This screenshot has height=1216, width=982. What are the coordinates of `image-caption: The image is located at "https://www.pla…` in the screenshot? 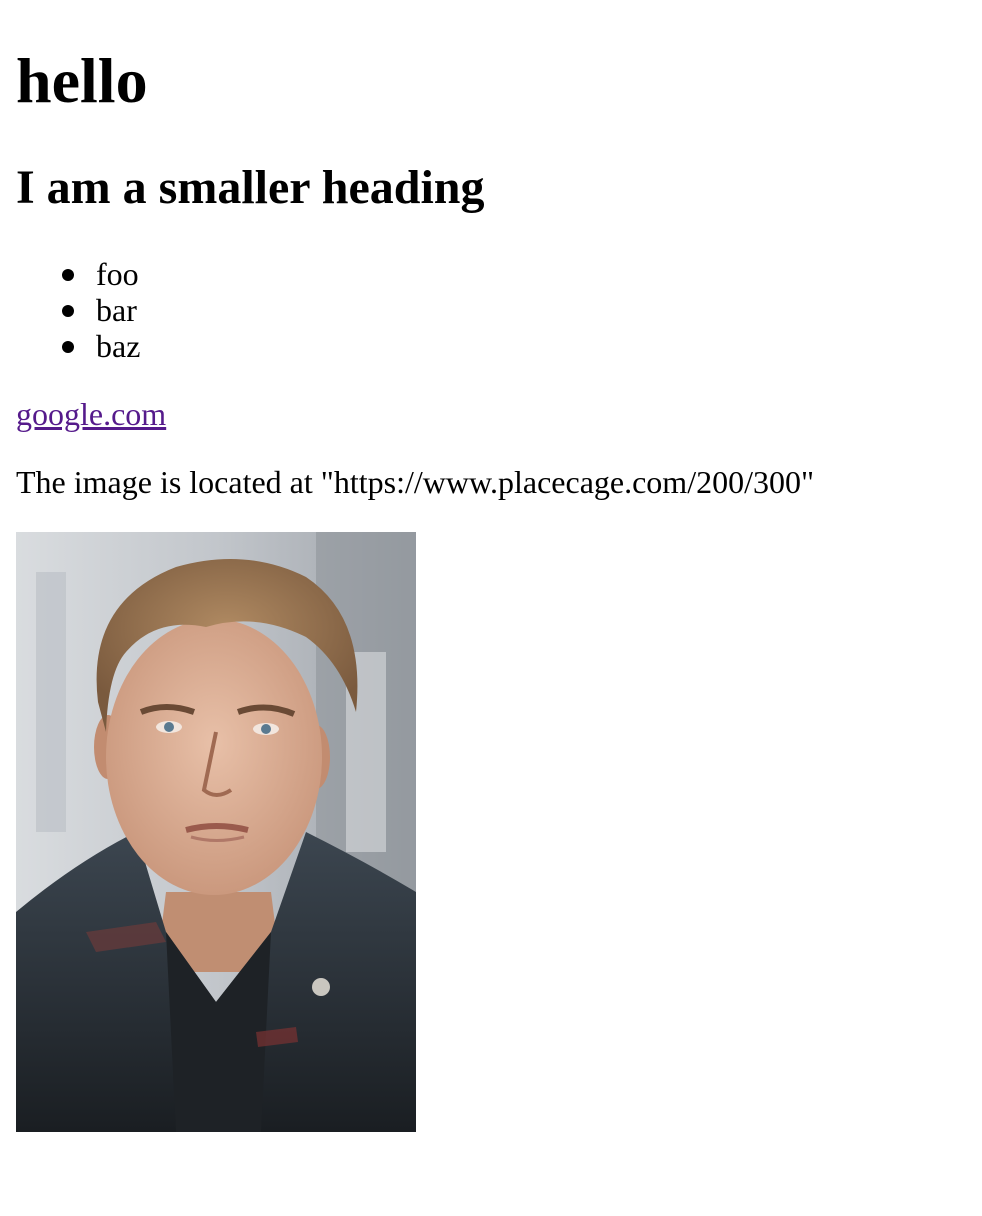 It's located at (415, 482).